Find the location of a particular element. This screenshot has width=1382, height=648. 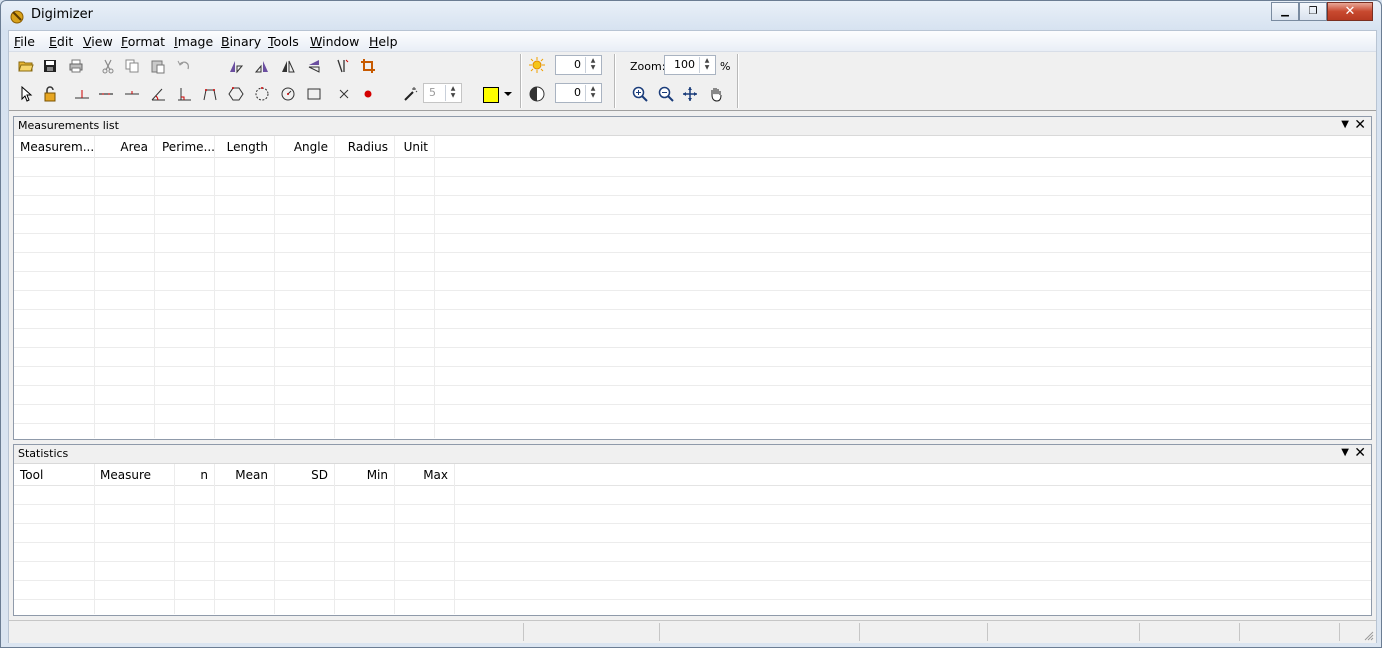

red-dot-icon is located at coordinates (368, 94).